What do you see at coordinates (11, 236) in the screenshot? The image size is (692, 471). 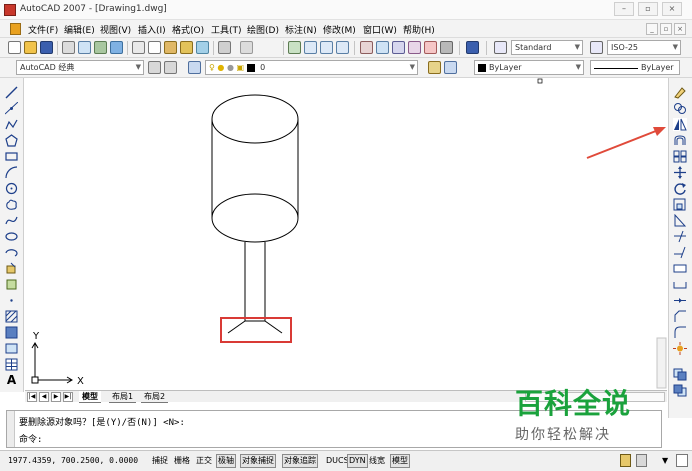 I see `ellipse-icon` at bounding box center [11, 236].